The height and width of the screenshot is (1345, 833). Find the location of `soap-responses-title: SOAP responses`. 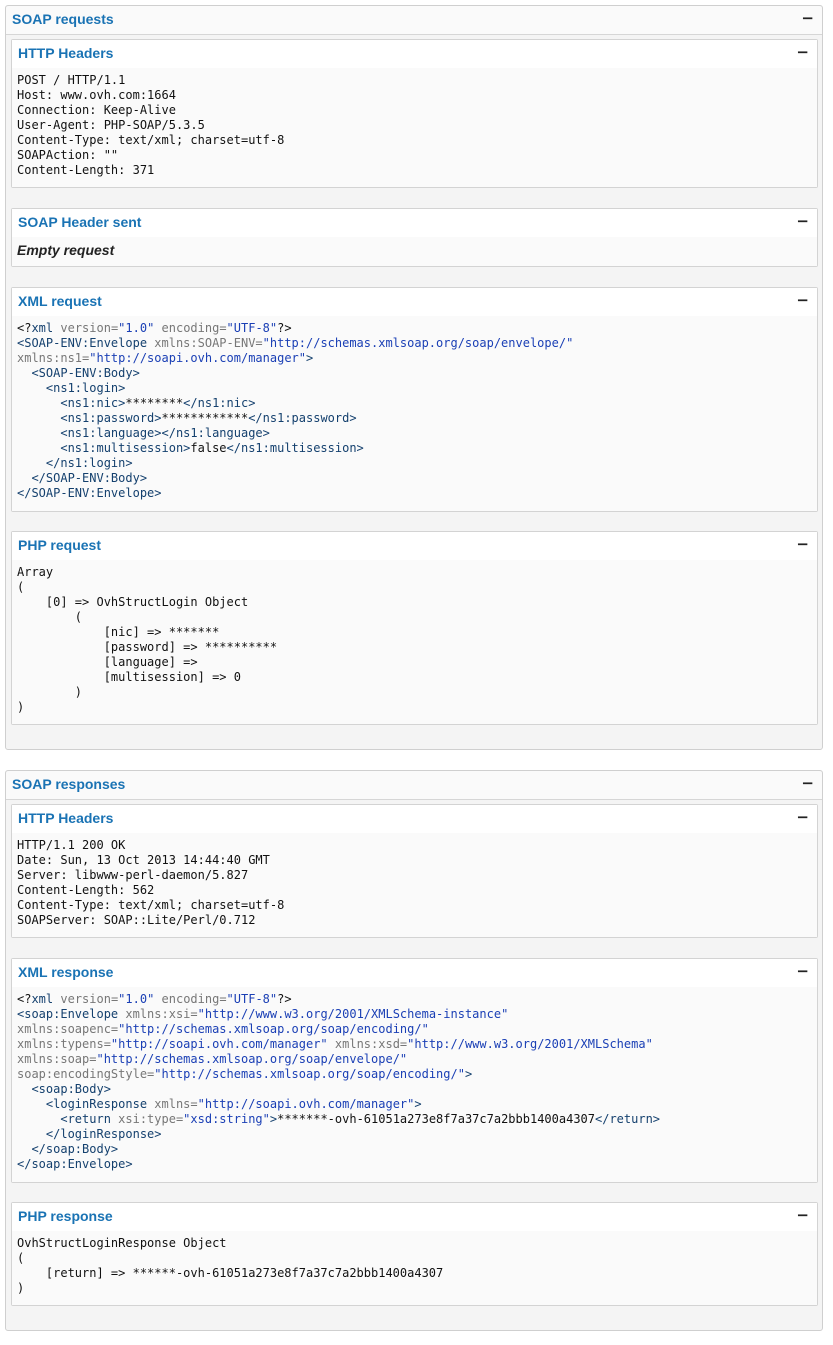

soap-responses-title: SOAP responses is located at coordinates (69, 784).